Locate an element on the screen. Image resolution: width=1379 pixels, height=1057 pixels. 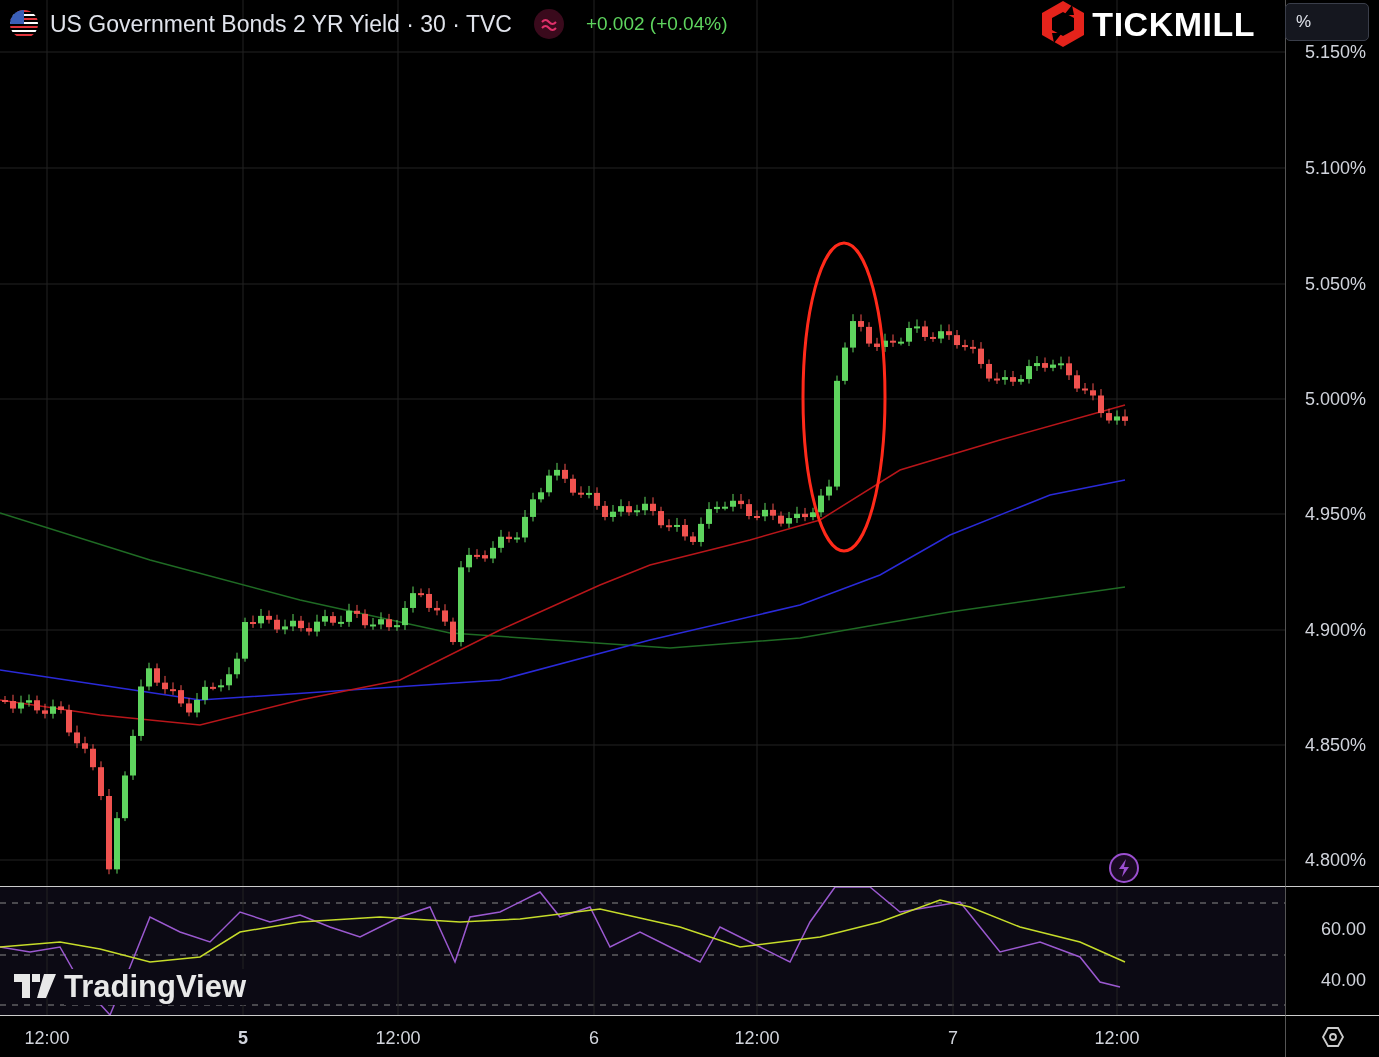
logo-icon is located at coordinates (36, 987).